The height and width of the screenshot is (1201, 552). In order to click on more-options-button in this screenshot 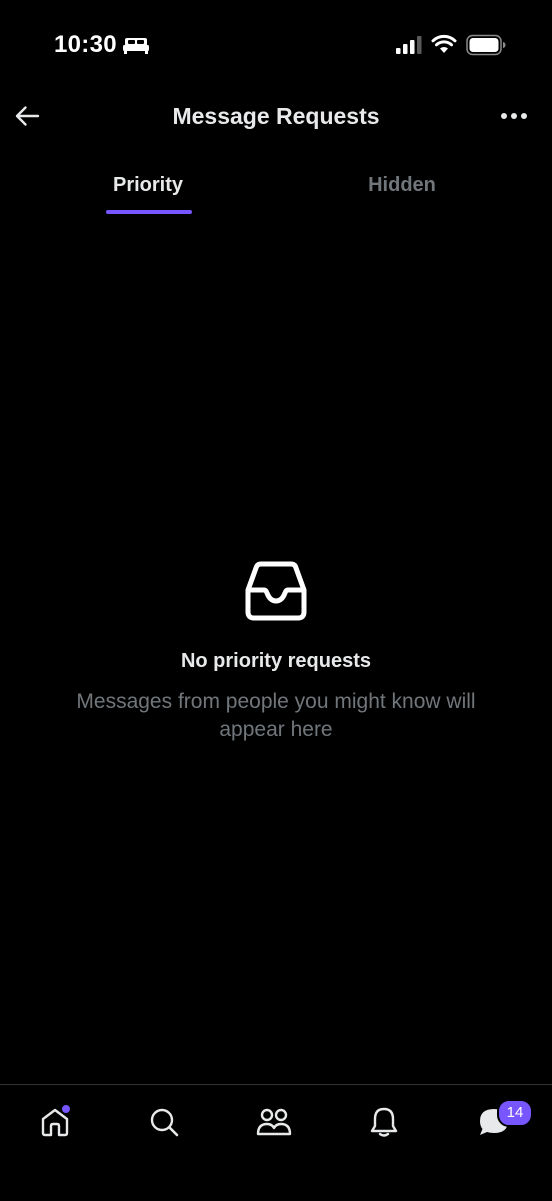, I will do `click(514, 116)`.